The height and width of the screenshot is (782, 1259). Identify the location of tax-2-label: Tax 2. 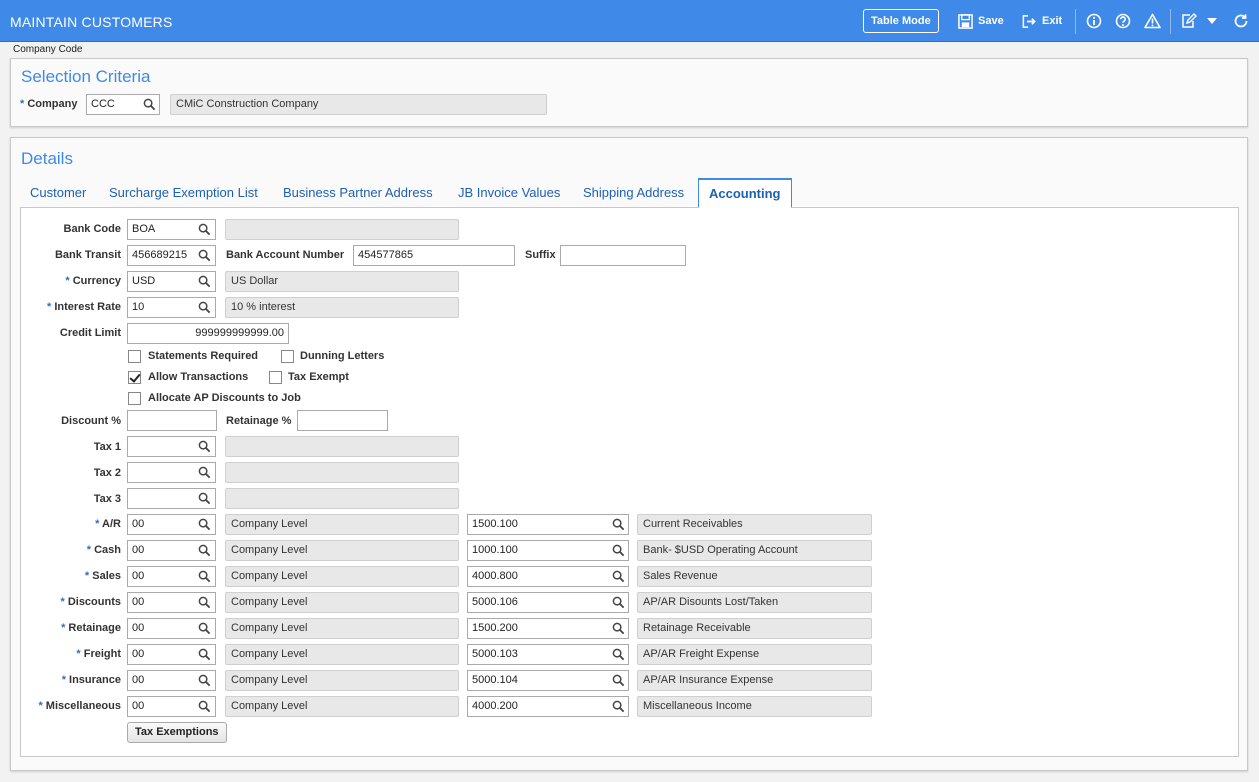
(107, 473).